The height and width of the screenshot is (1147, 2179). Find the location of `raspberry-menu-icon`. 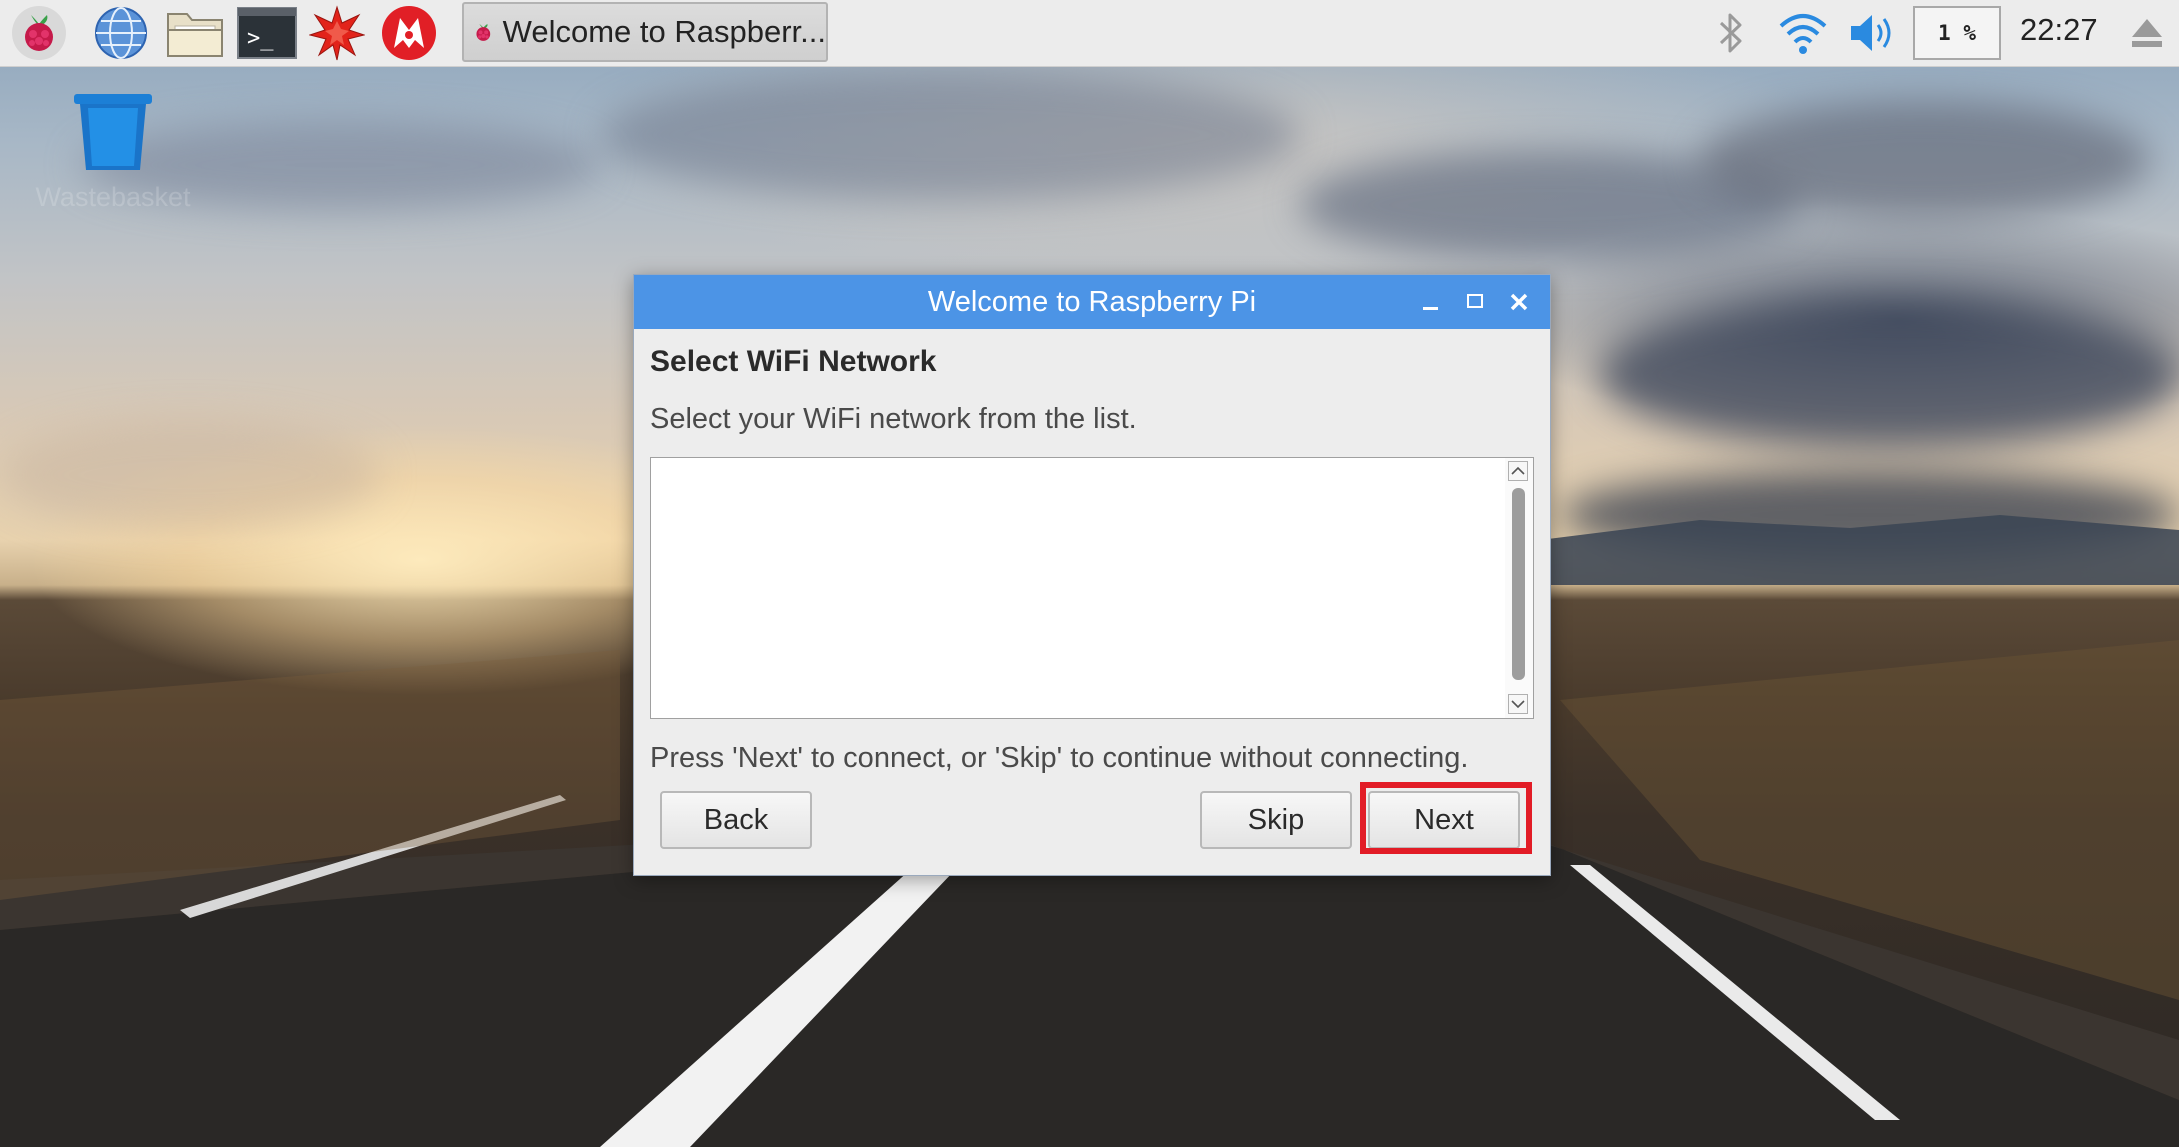

raspberry-menu-icon is located at coordinates (39, 33).